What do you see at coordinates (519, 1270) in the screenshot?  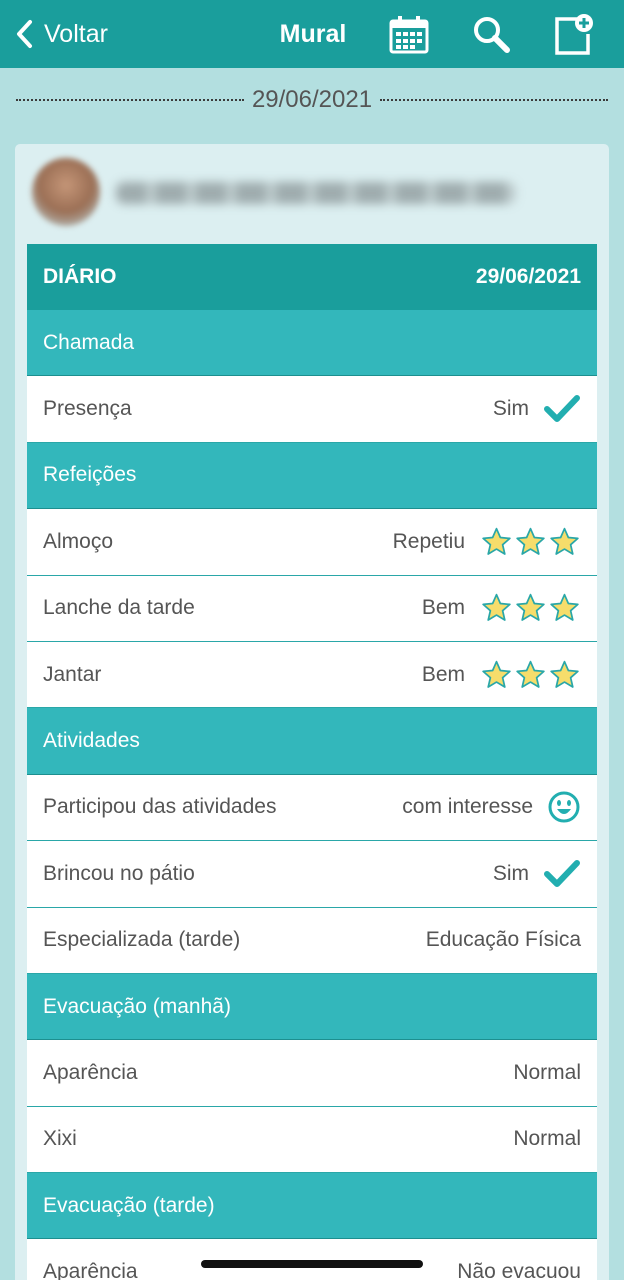 I see `row-value: Não evacuou` at bounding box center [519, 1270].